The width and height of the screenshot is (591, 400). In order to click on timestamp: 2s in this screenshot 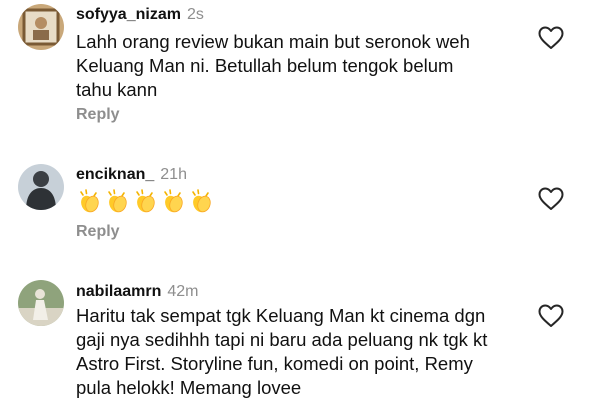, I will do `click(195, 14)`.